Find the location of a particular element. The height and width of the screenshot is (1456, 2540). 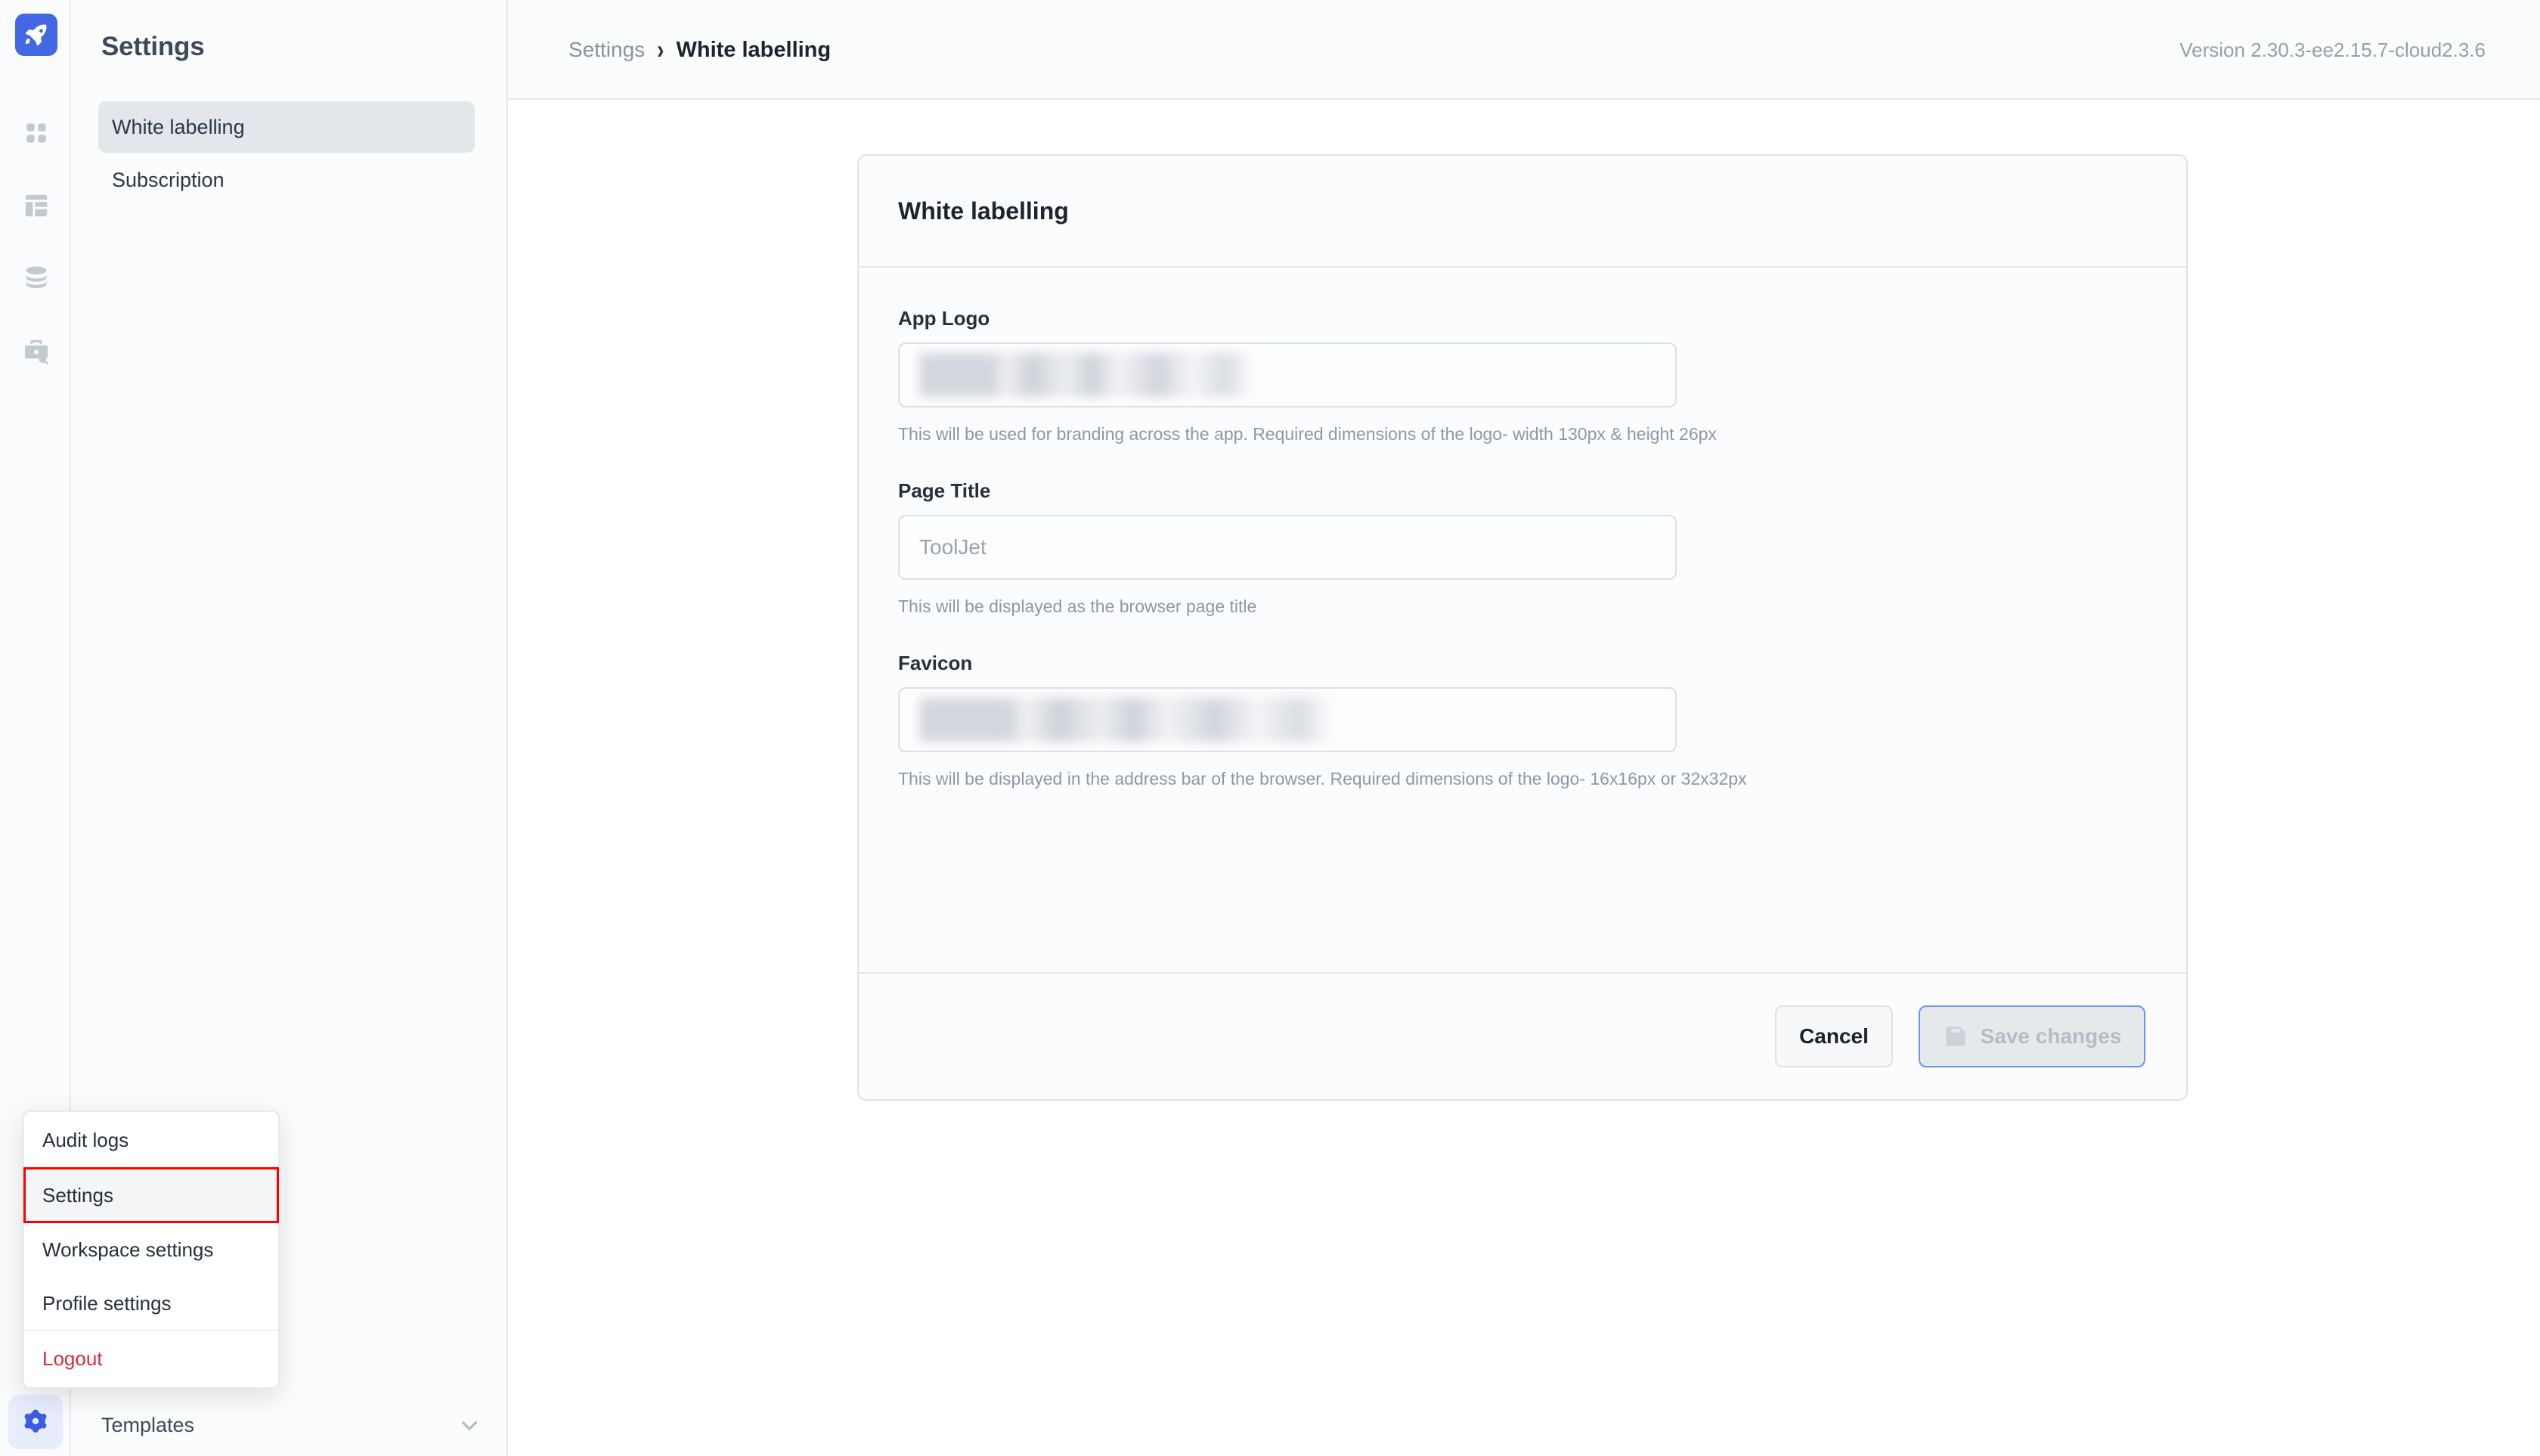

app-logo-input is located at coordinates (1287, 374).